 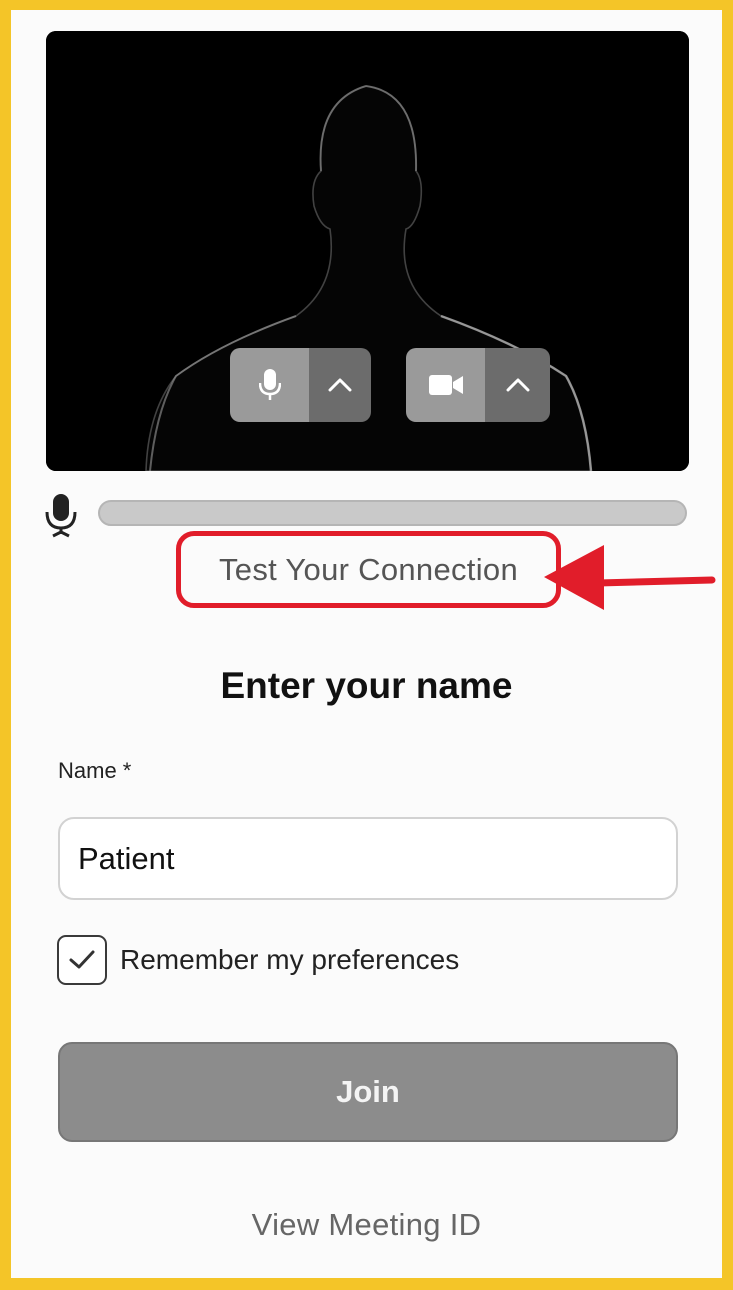 I want to click on camera-options-button, so click(x=517, y=385).